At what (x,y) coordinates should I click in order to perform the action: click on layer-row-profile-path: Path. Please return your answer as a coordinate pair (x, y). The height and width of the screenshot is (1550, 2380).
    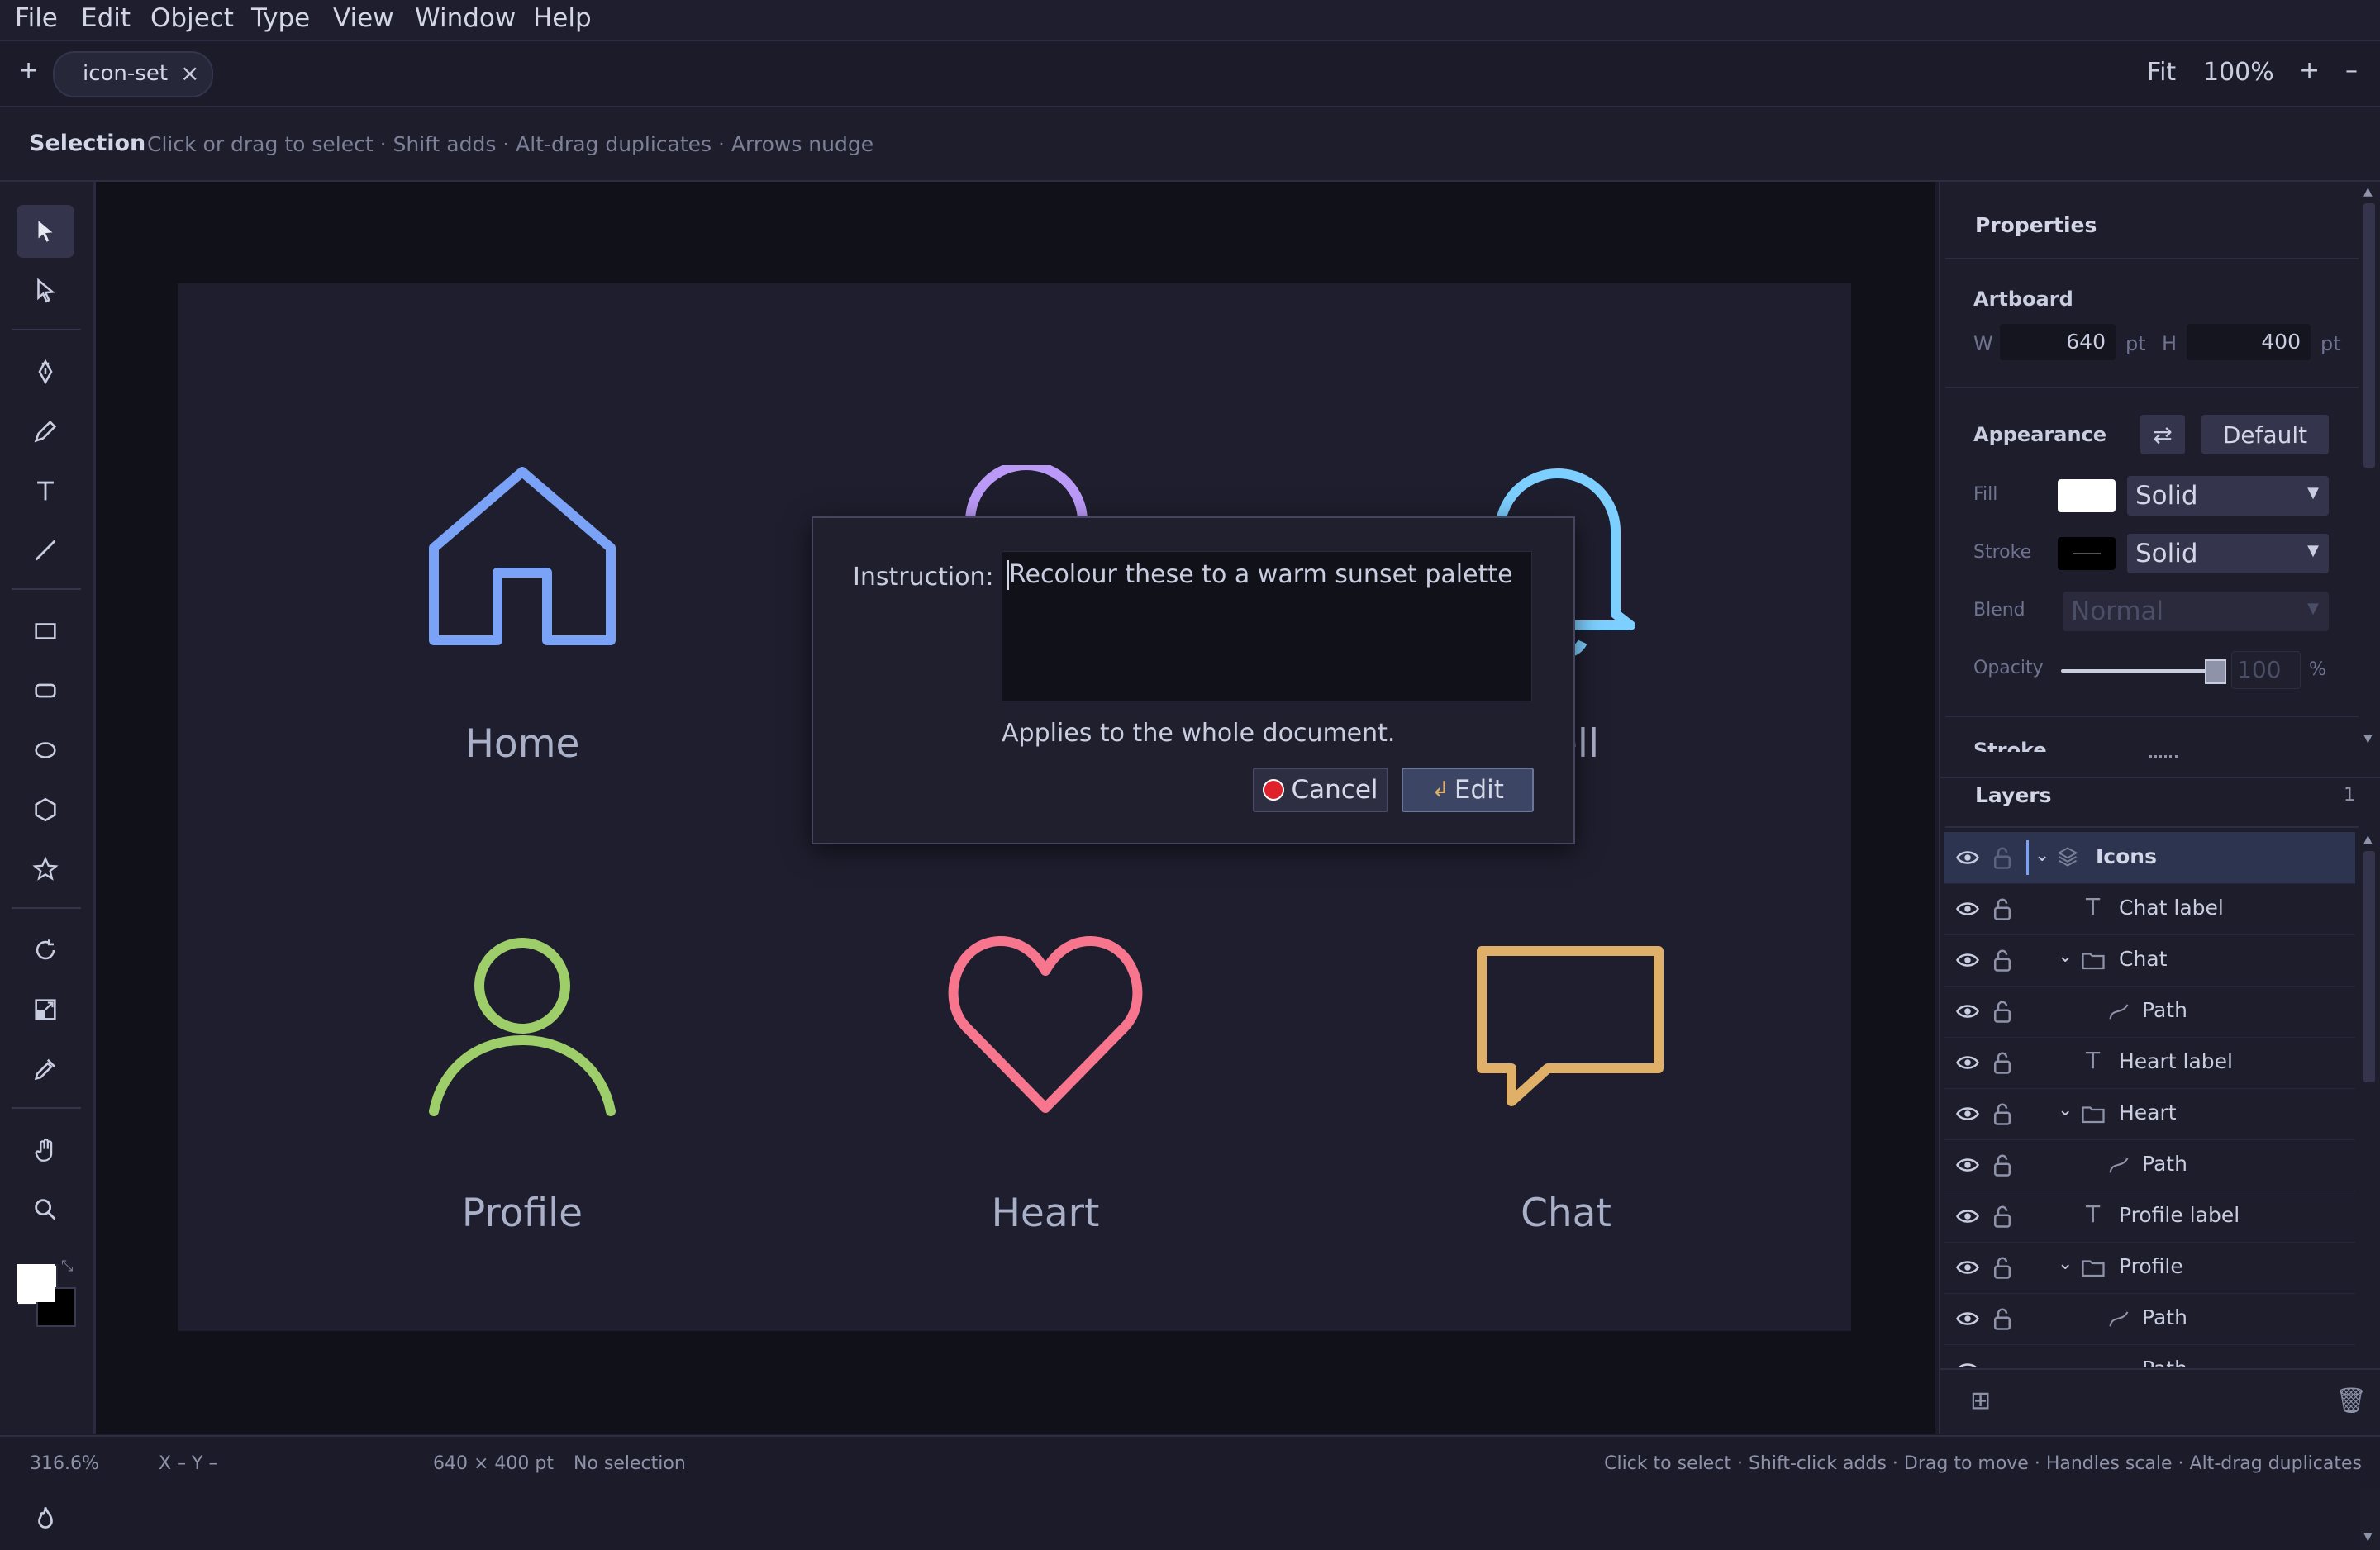
    Looking at the image, I should click on (2149, 1319).